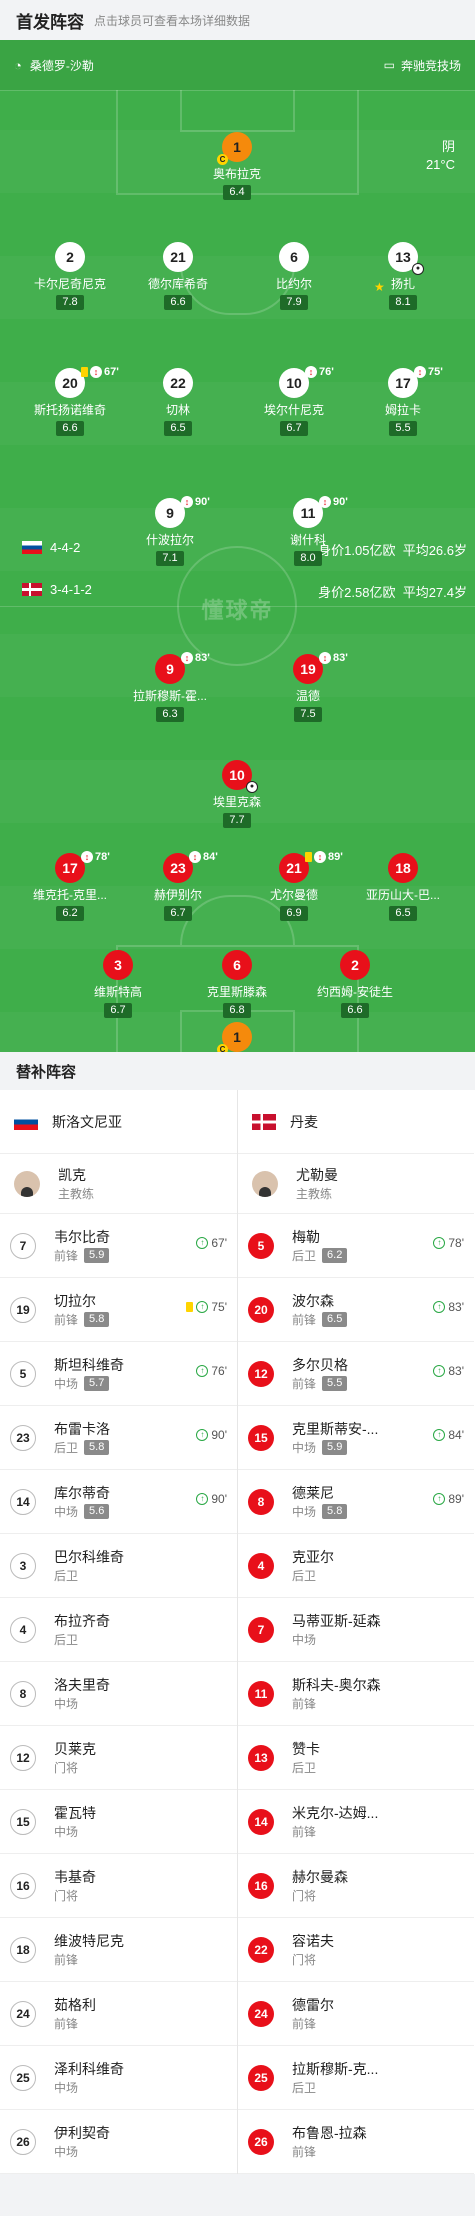  What do you see at coordinates (448, 146) in the screenshot?
I see `weather-condition: 阴` at bounding box center [448, 146].